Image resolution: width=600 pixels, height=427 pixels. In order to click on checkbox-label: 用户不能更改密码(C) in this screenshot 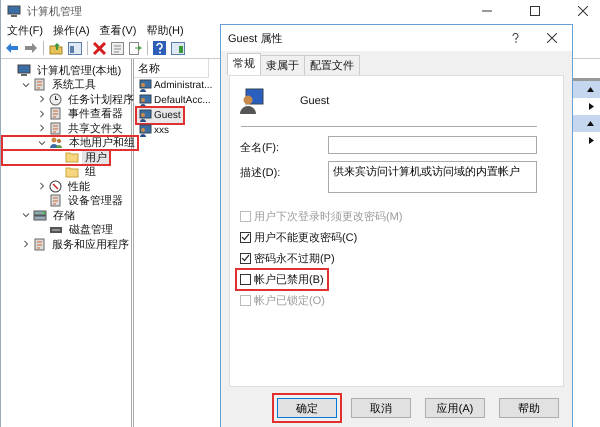, I will do `click(306, 237)`.